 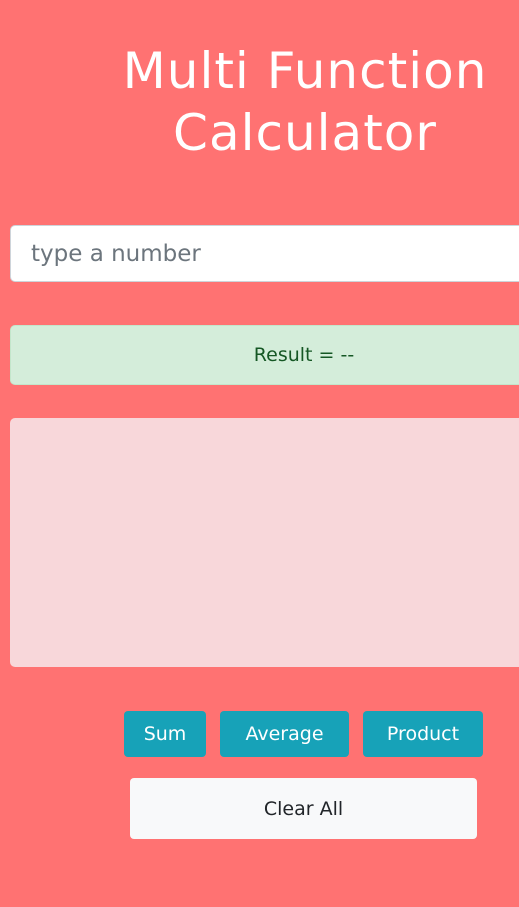 What do you see at coordinates (305, 71) in the screenshot?
I see `title-line-1: Multi Function` at bounding box center [305, 71].